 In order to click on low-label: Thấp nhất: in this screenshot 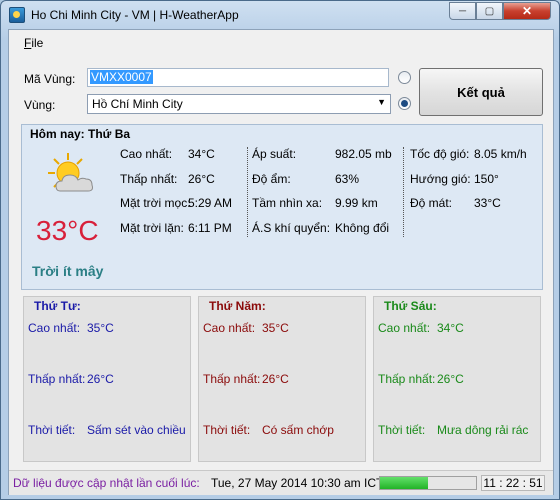, I will do `click(149, 179)`.